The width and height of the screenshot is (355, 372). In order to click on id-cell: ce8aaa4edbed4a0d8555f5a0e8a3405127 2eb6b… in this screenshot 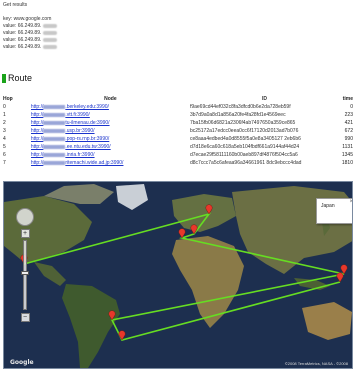, I will do `click(245, 139)`.